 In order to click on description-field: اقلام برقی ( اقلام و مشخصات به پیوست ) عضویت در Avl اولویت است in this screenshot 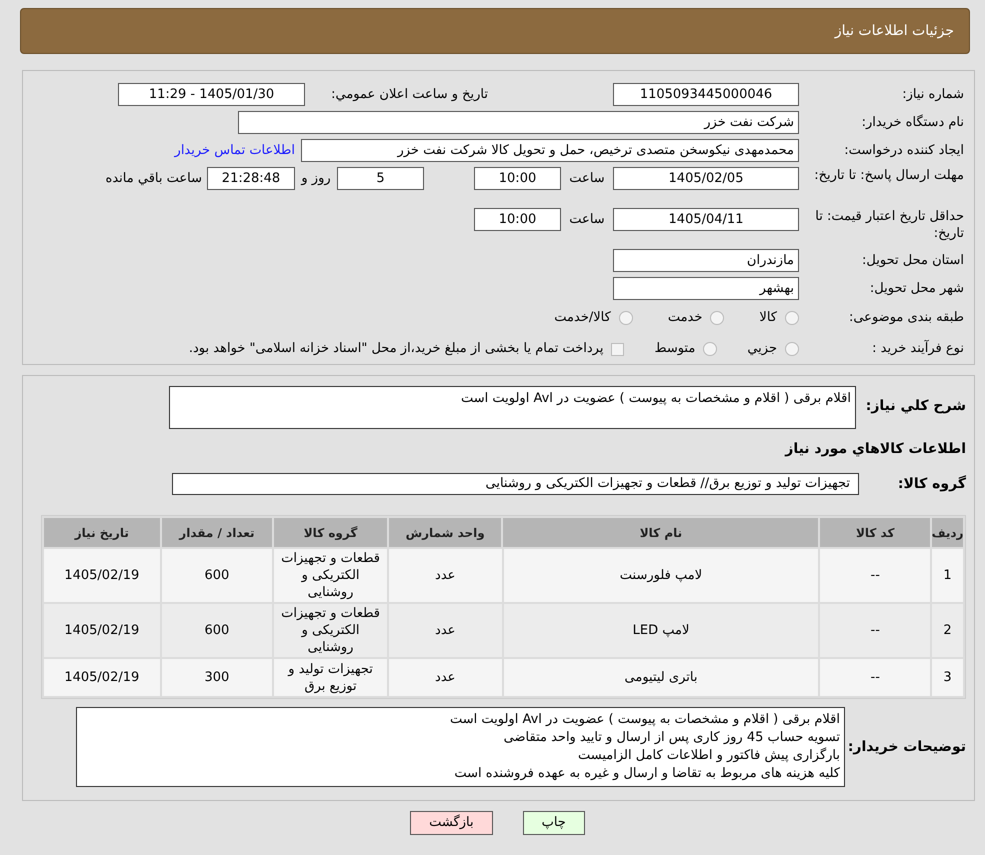, I will do `click(512, 407)`.